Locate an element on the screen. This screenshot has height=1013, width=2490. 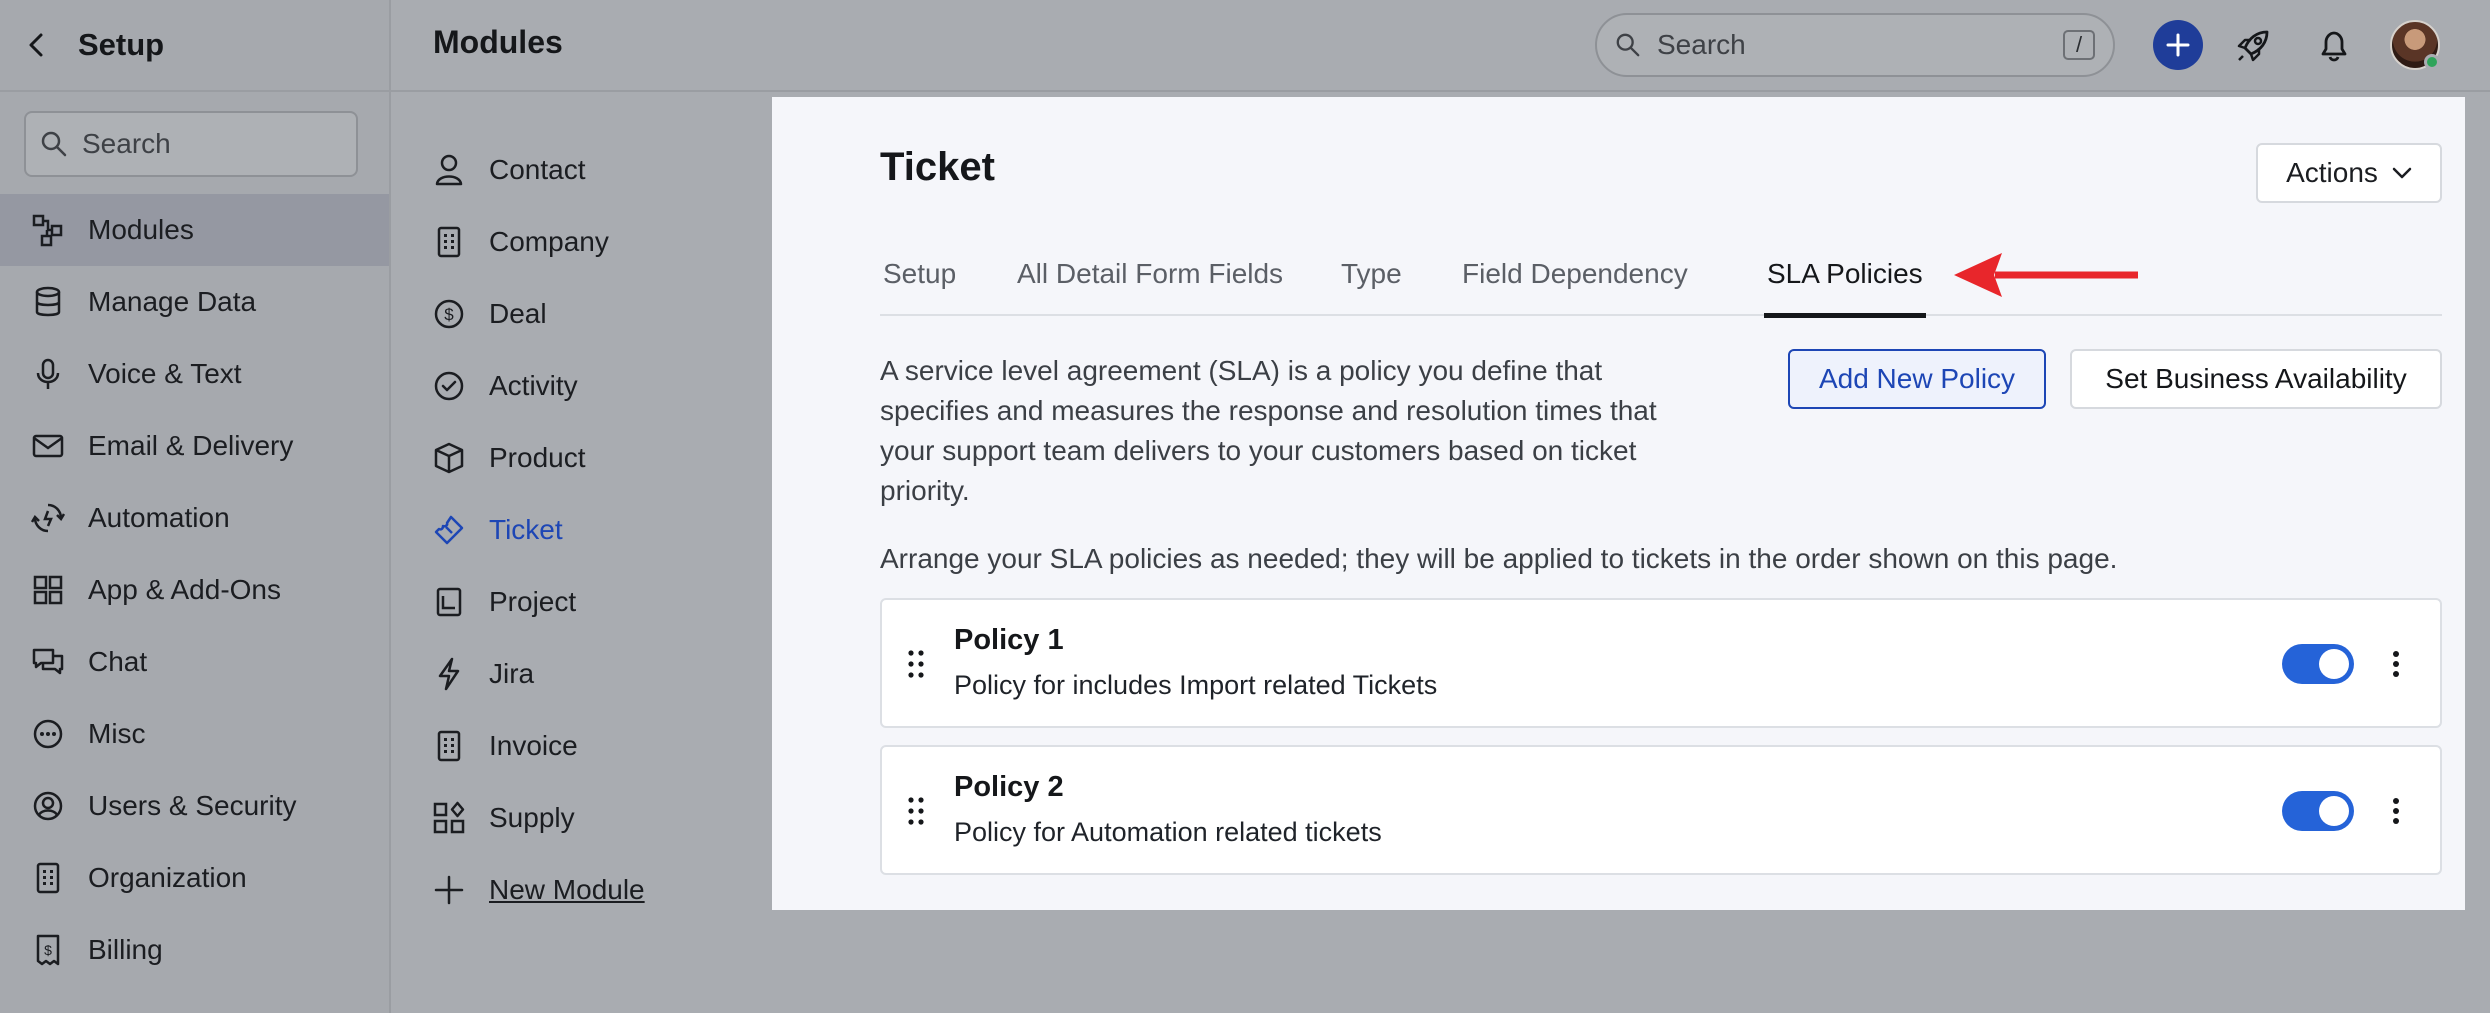
sidebar-item-users-security: Users & Security is located at coordinates (194, 806).